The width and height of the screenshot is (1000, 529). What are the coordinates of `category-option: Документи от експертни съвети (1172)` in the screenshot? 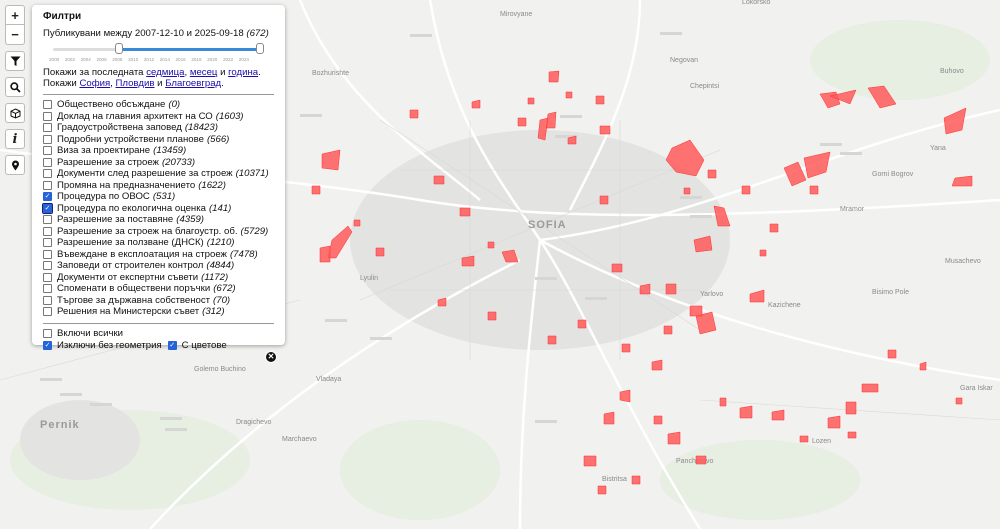 It's located at (158, 278).